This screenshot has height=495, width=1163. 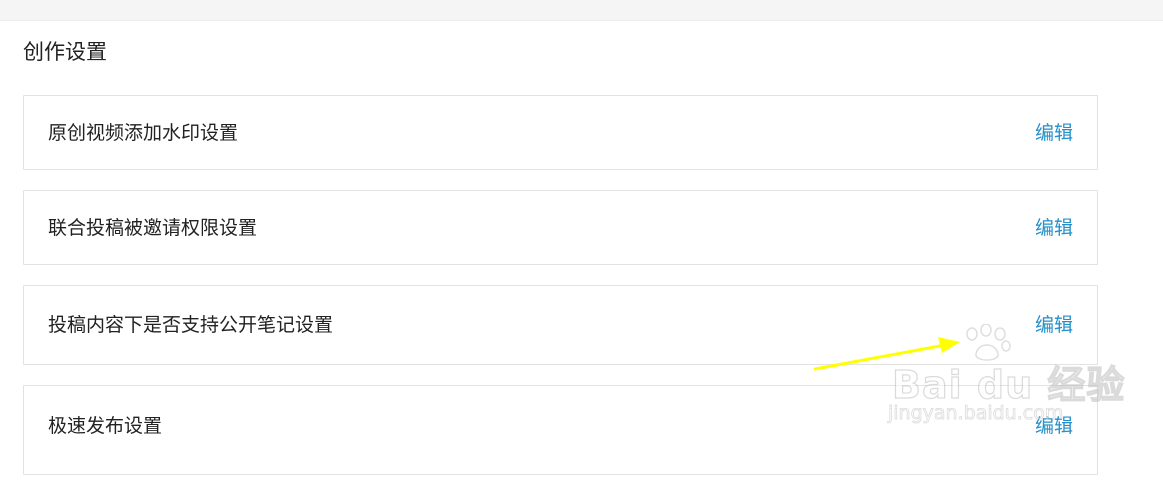 I want to click on setting-label: 原创视频添加水印设置, so click(x=143, y=132).